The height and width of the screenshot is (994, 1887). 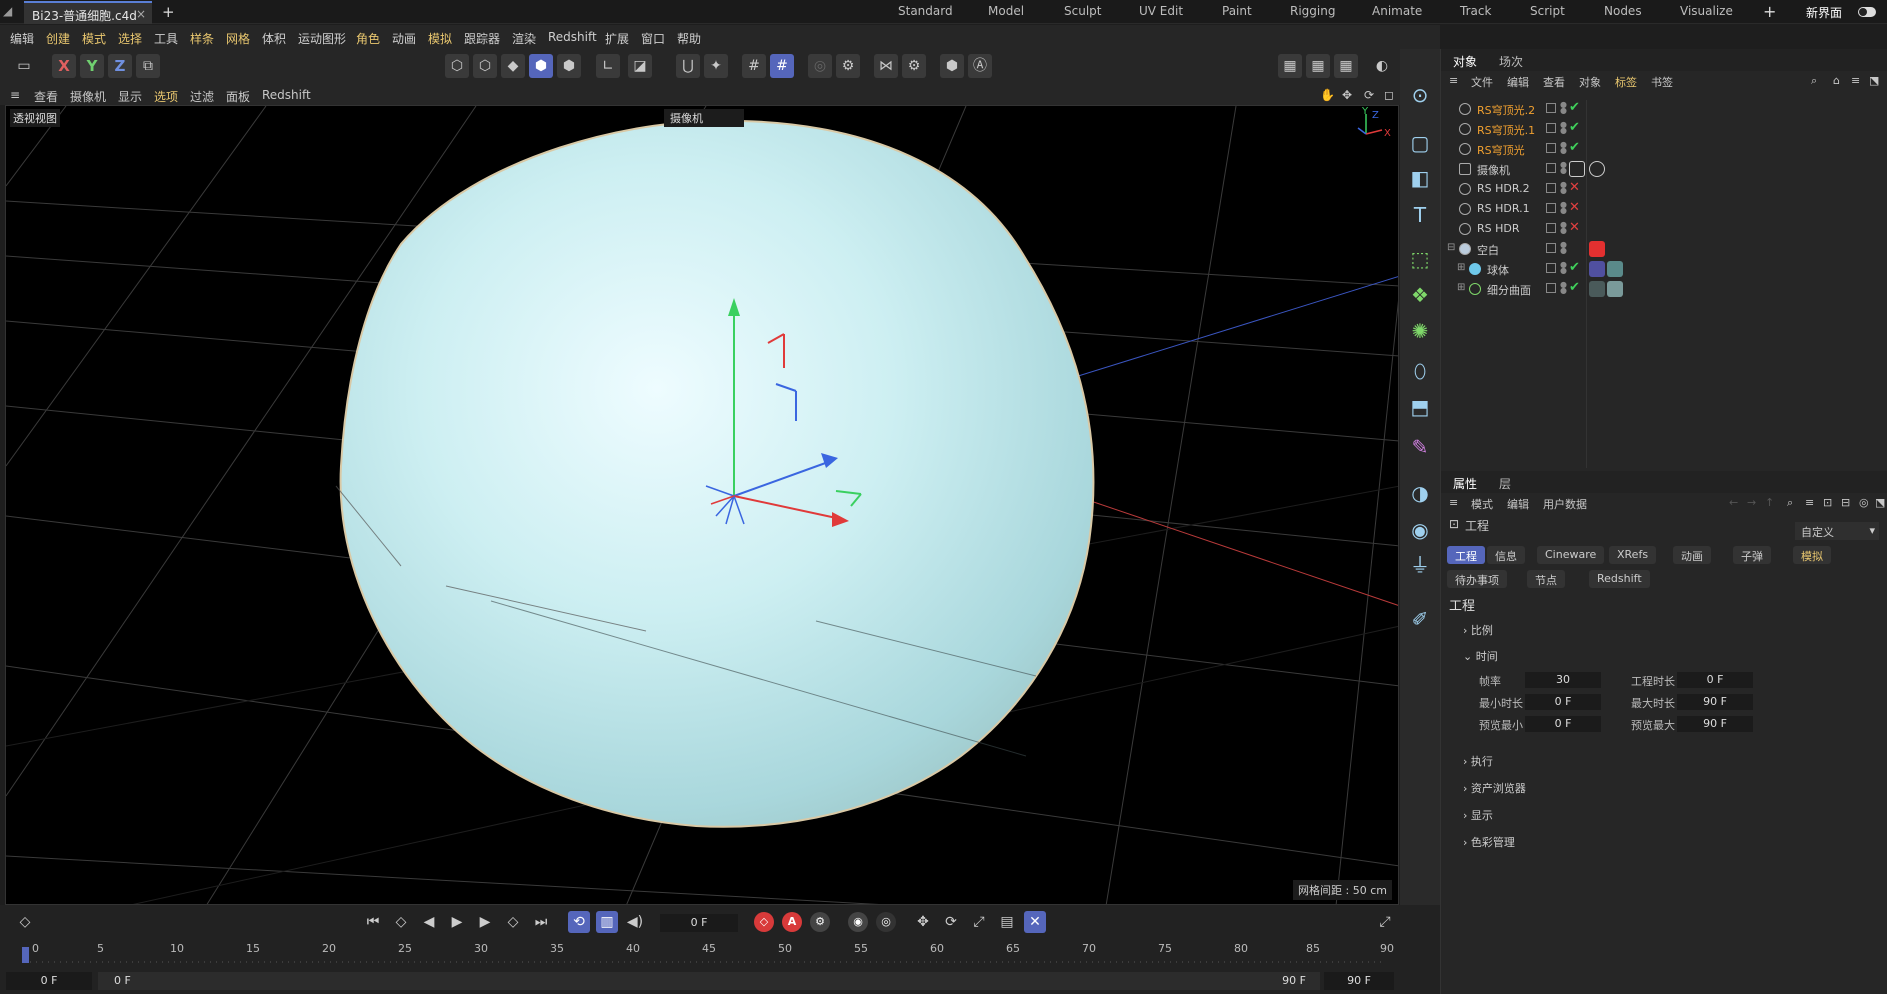 I want to click on layers-icon: ⊟, so click(x=1845, y=502).